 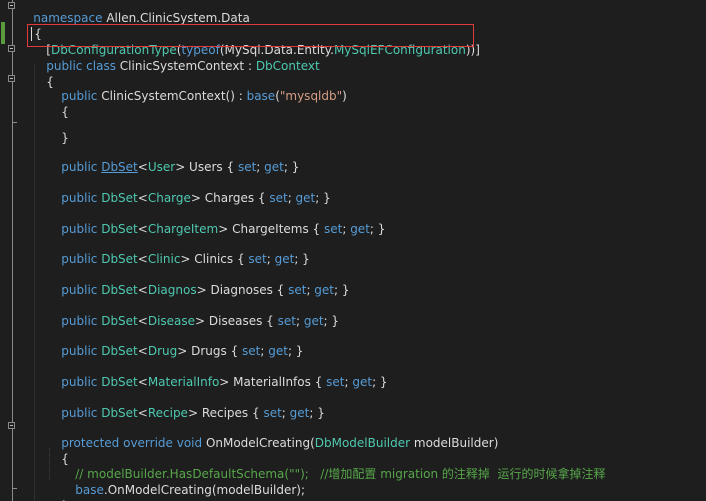 What do you see at coordinates (230, 198) in the screenshot?
I see `property-name: > Charges {` at bounding box center [230, 198].